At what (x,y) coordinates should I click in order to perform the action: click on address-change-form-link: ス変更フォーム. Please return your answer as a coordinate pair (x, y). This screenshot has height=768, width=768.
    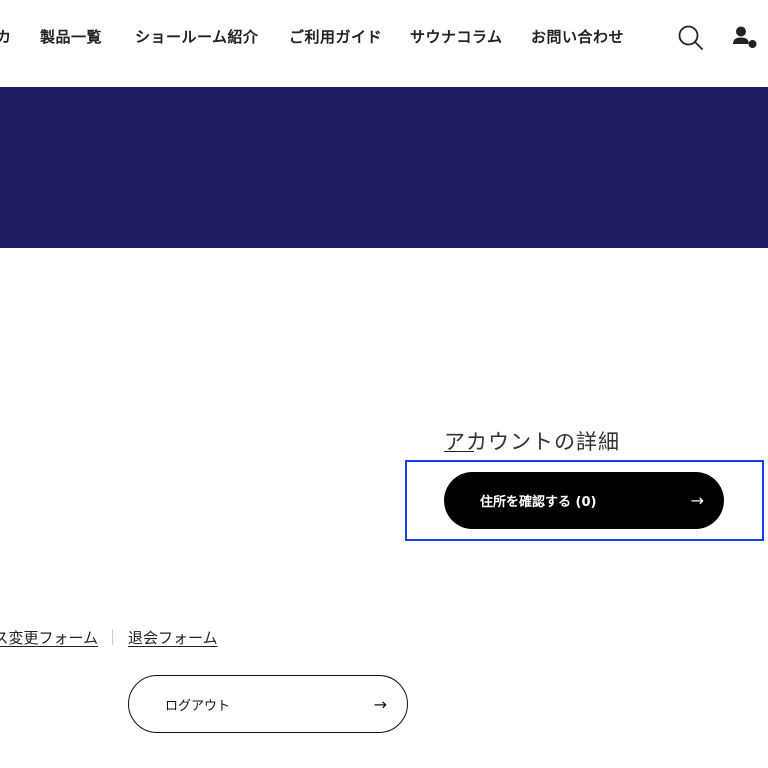
    Looking at the image, I should click on (49, 638).